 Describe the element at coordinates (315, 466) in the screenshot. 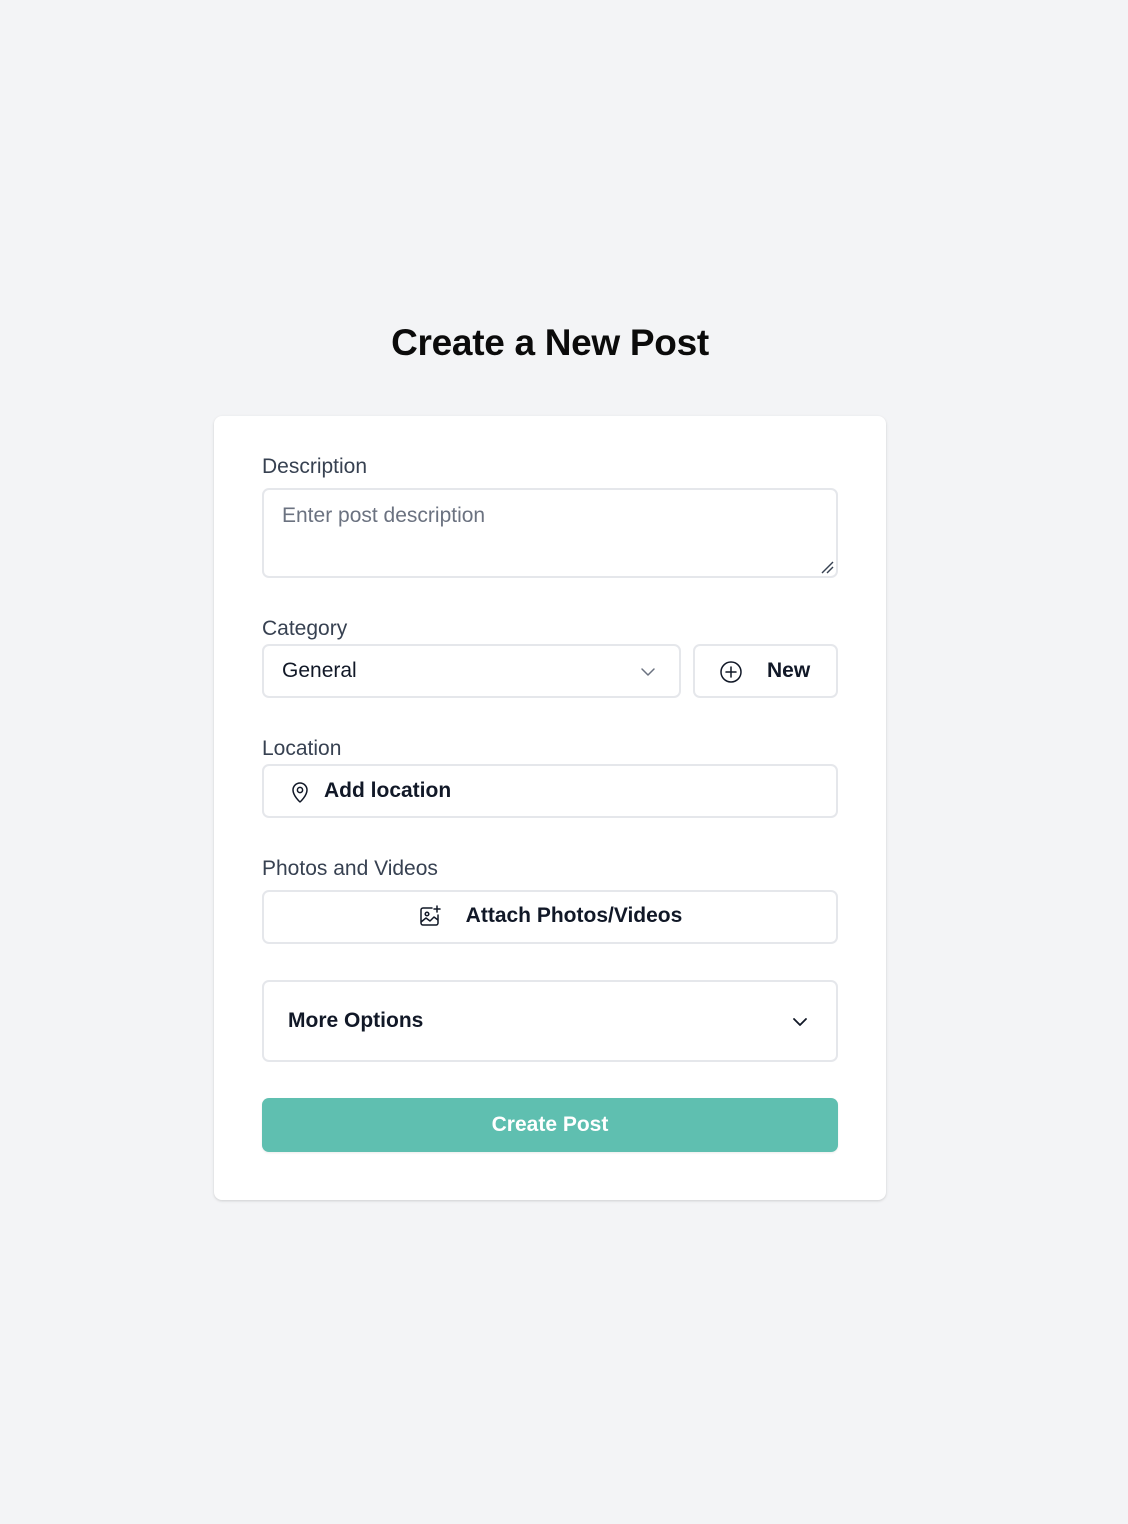

I see `description-label: Description` at that location.